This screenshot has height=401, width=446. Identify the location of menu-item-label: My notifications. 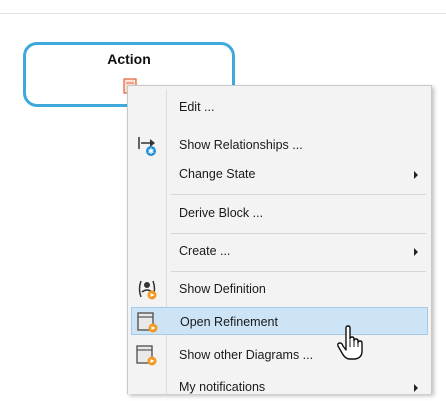
(222, 387).